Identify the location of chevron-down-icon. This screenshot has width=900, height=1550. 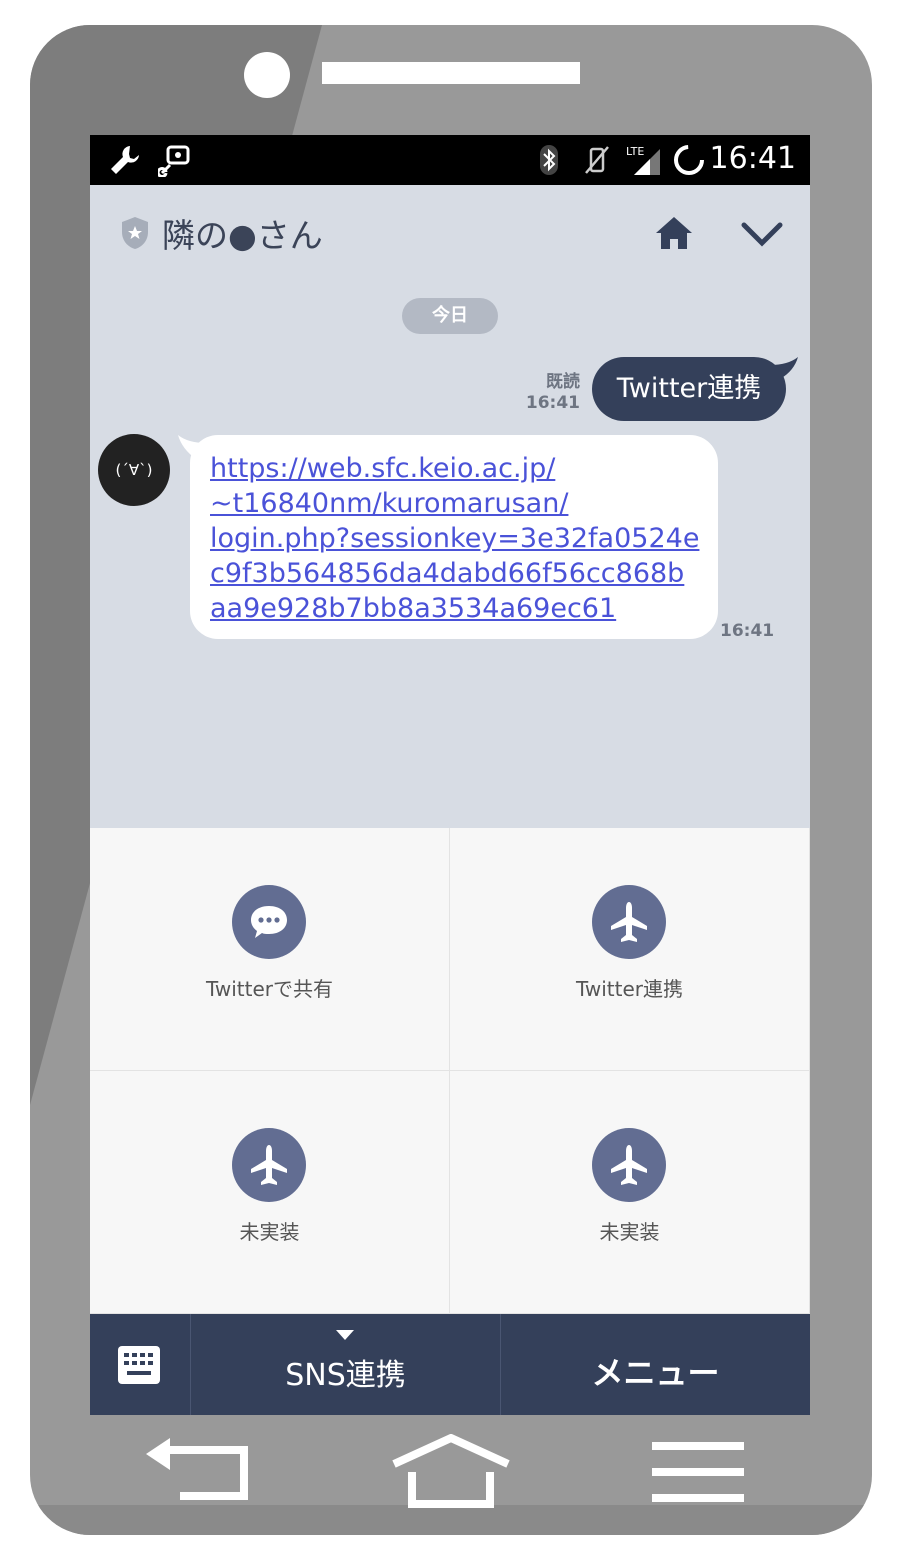
(762, 234).